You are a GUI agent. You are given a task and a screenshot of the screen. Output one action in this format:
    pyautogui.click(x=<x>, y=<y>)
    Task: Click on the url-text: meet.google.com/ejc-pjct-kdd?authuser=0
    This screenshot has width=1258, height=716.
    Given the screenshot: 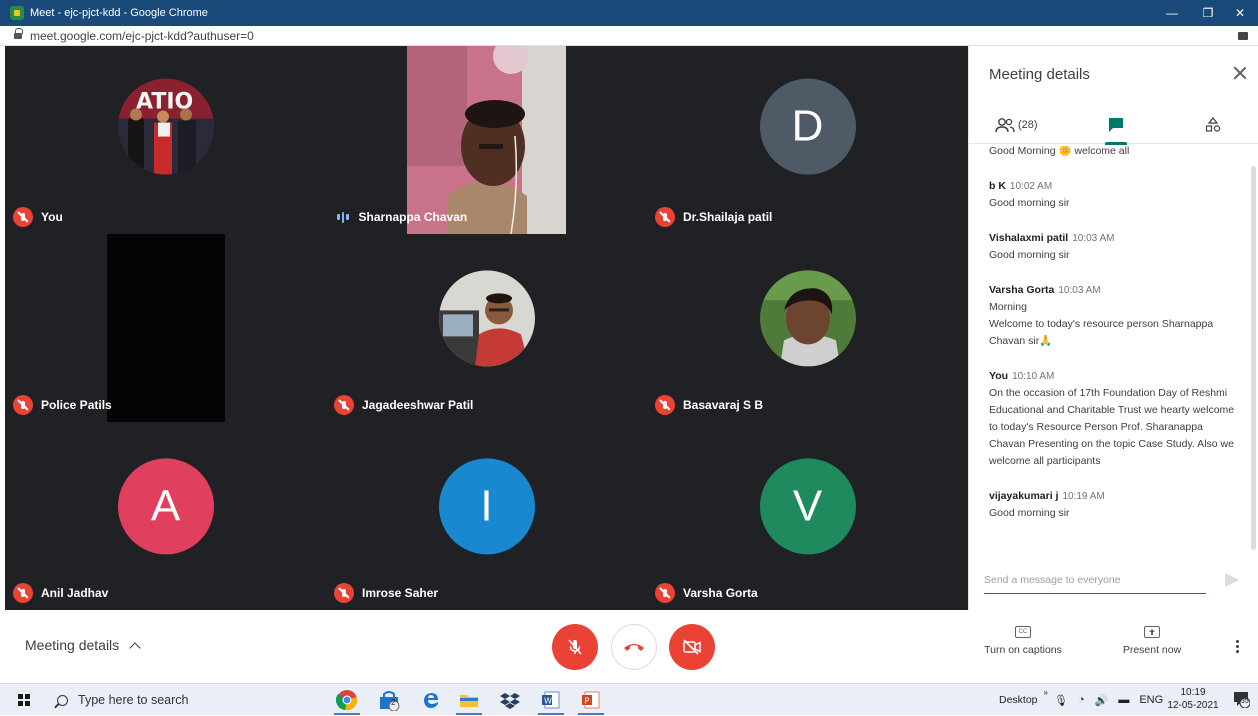 What is the action you would take?
    pyautogui.click(x=142, y=36)
    